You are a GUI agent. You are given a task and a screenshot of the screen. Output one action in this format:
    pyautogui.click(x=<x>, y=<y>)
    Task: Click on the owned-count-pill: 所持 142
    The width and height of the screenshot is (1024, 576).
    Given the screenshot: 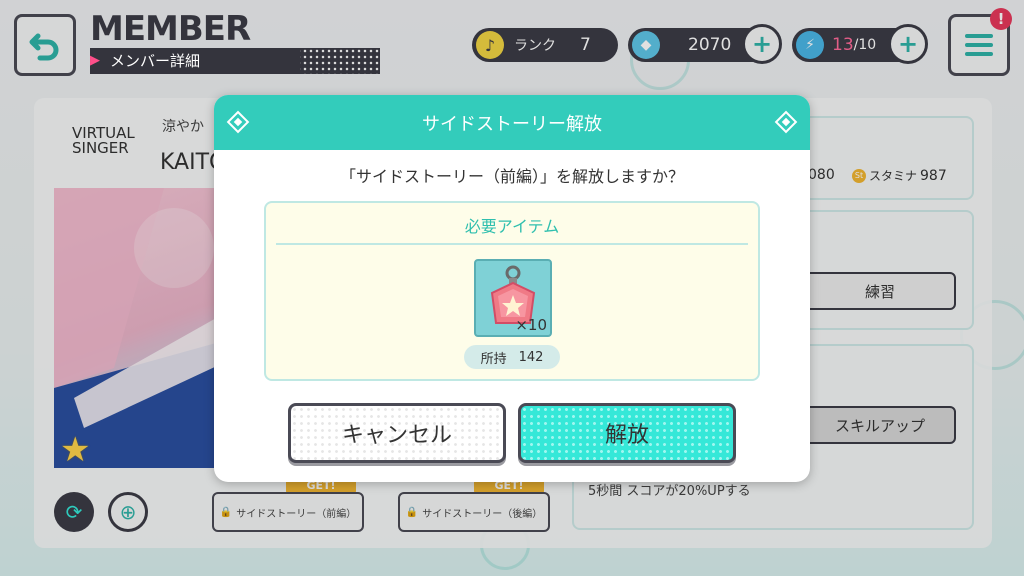 What is the action you would take?
    pyautogui.click(x=512, y=357)
    